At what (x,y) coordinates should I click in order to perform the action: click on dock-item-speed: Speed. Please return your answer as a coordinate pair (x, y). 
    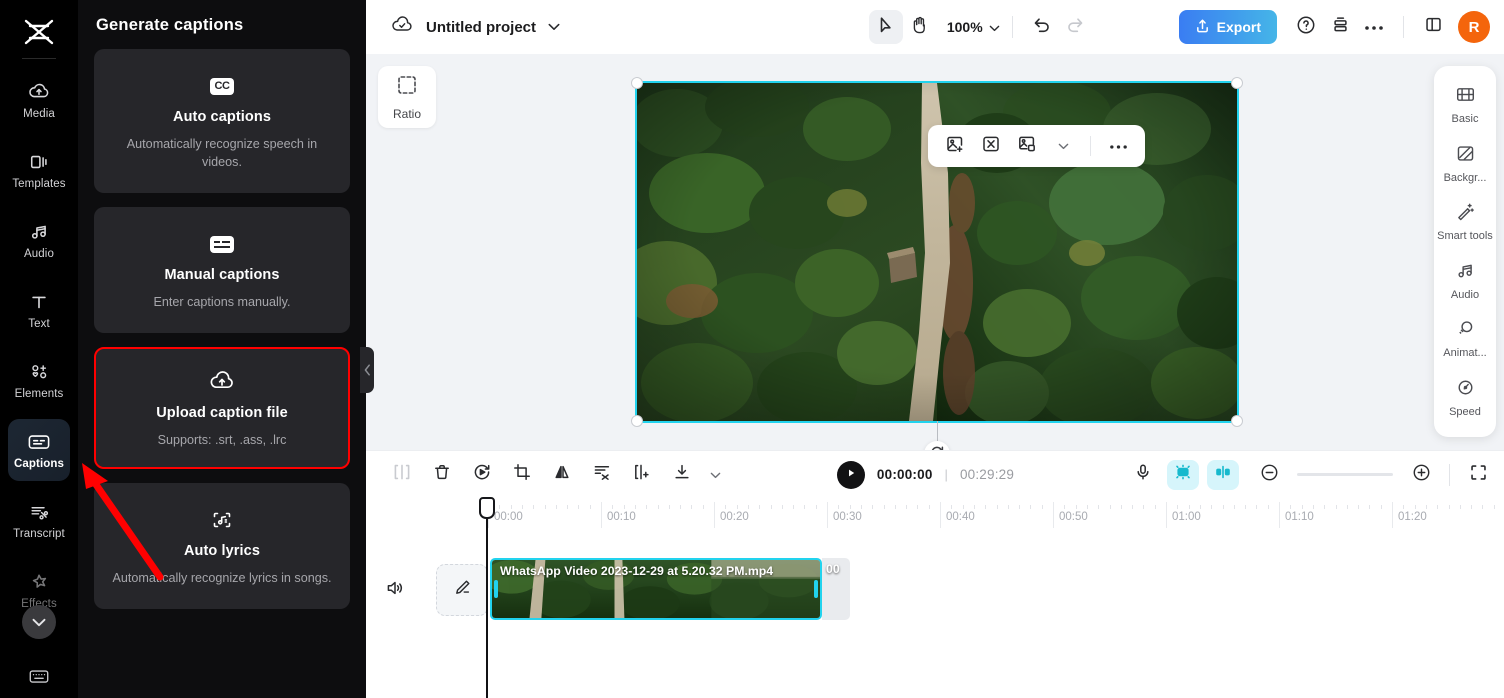
    Looking at the image, I should click on (1465, 398).